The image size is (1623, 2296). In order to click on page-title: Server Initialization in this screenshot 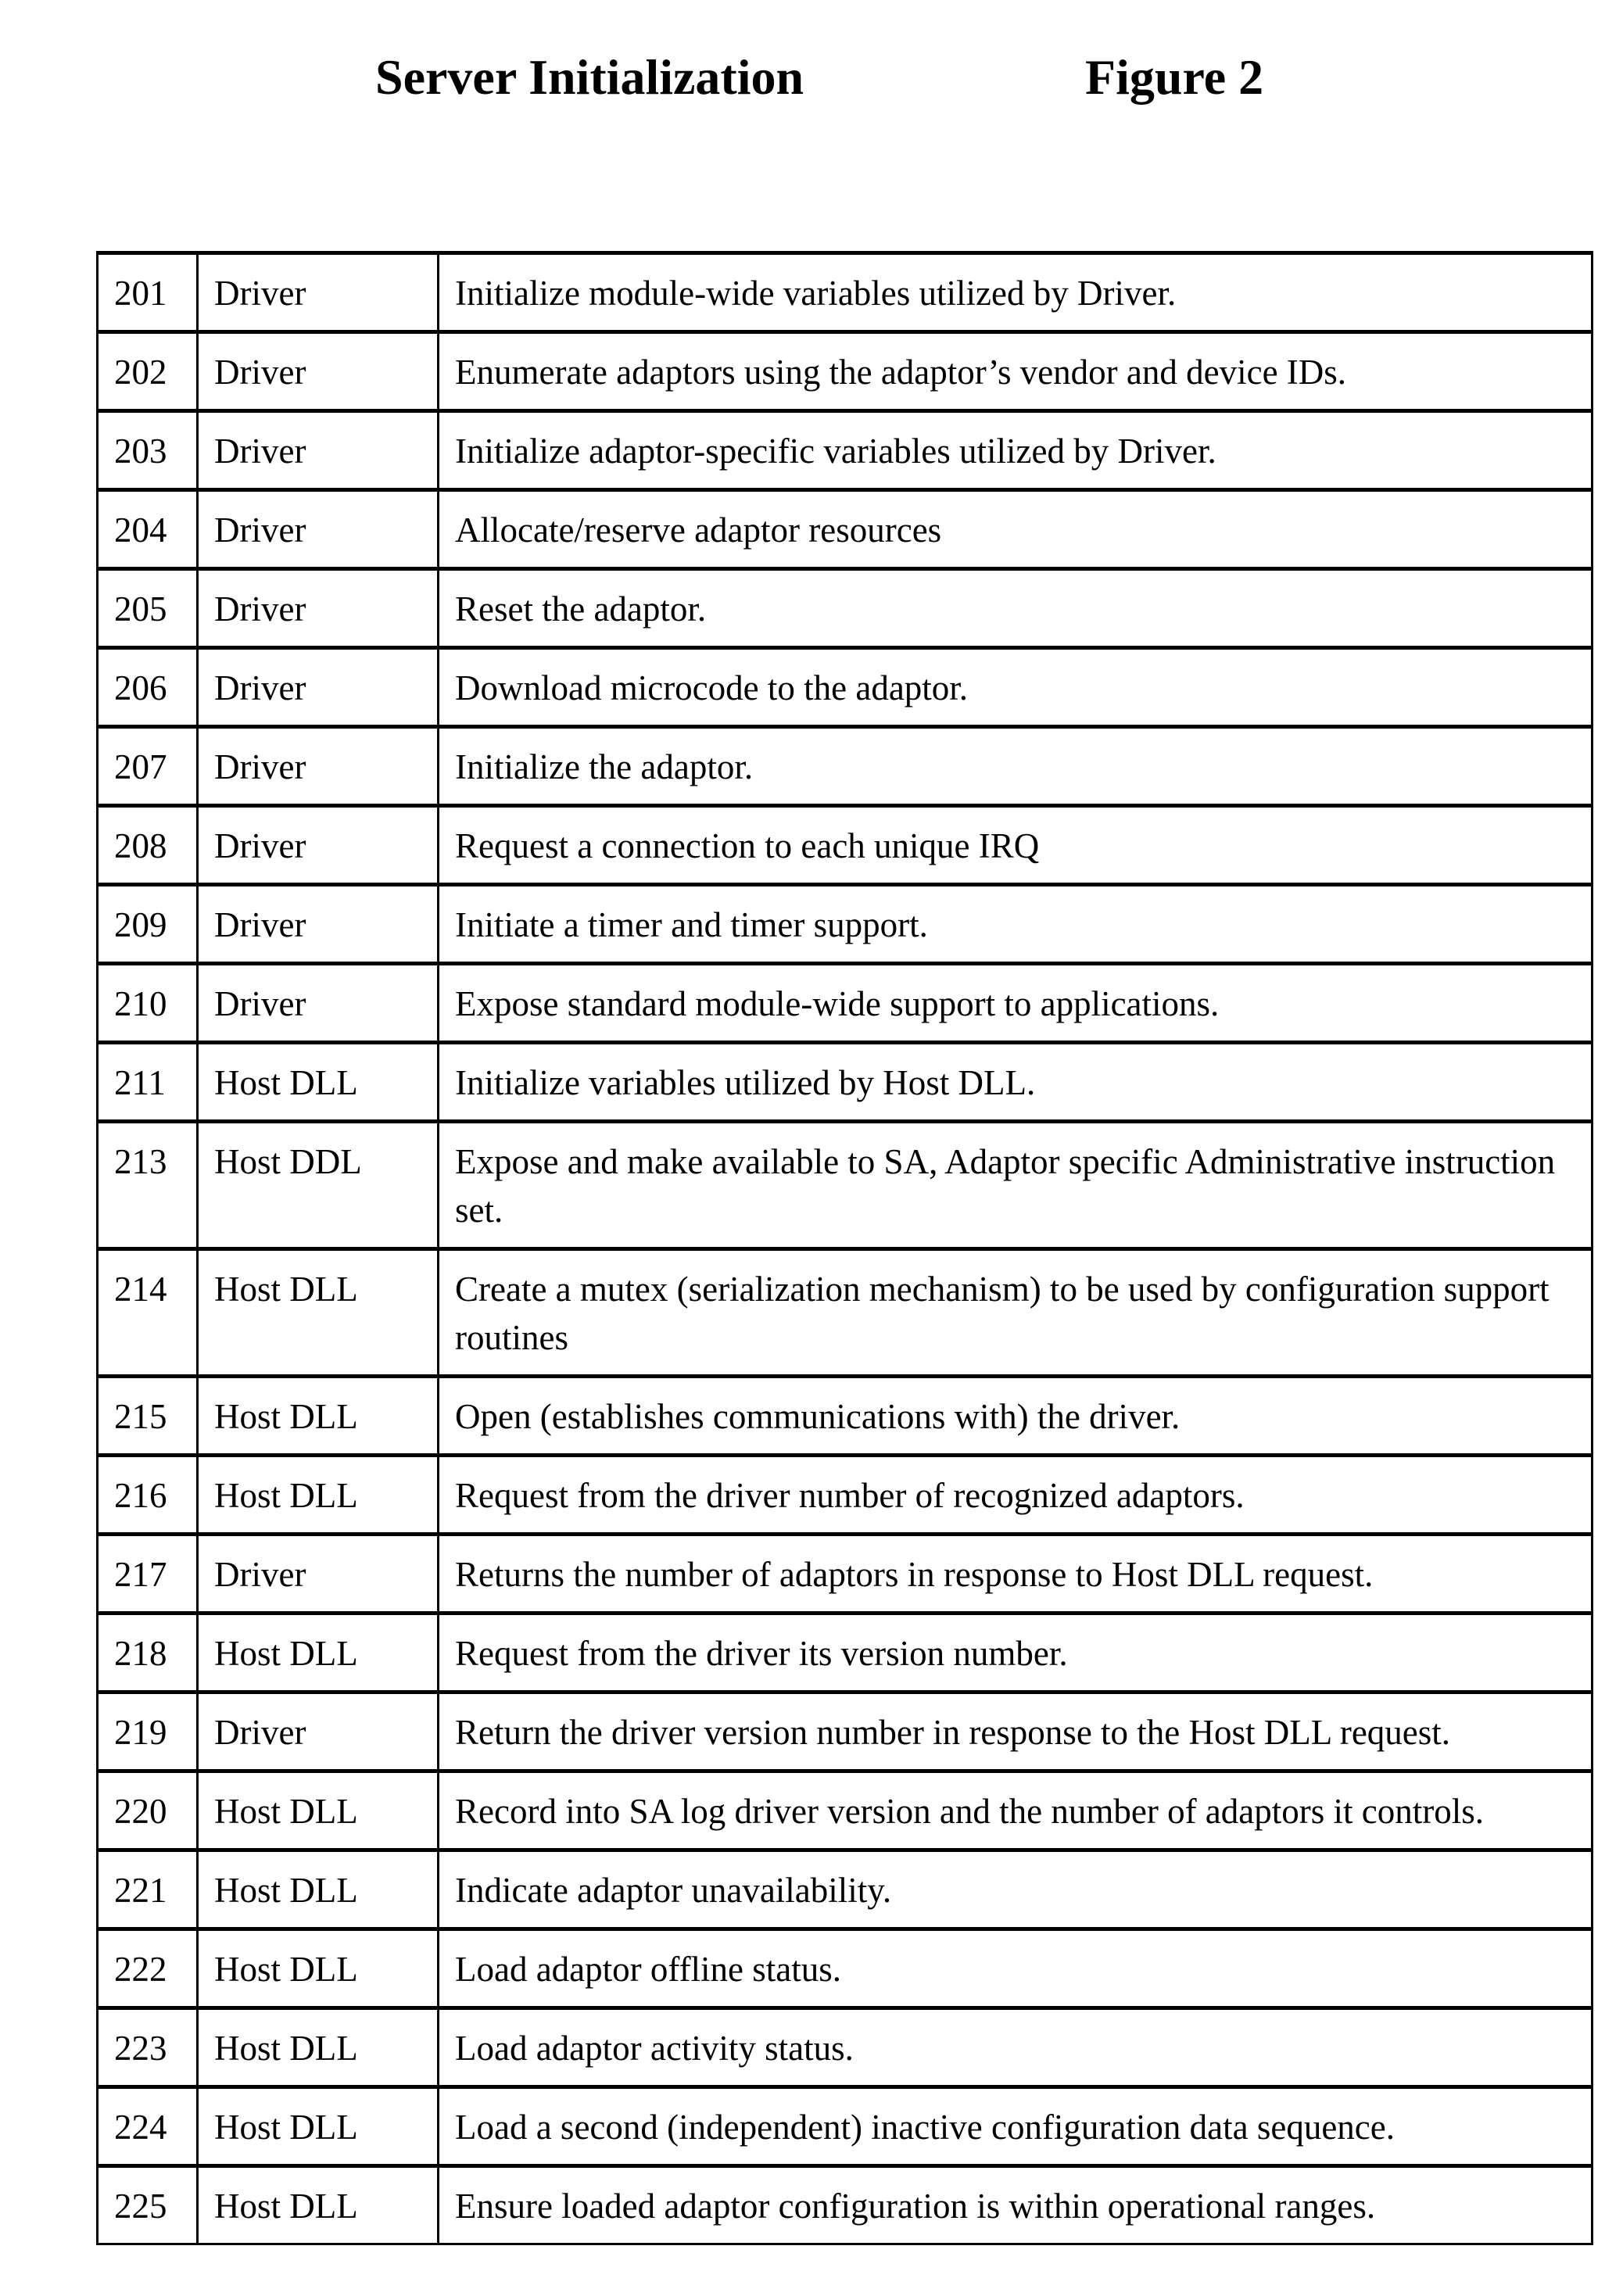, I will do `click(589, 77)`.